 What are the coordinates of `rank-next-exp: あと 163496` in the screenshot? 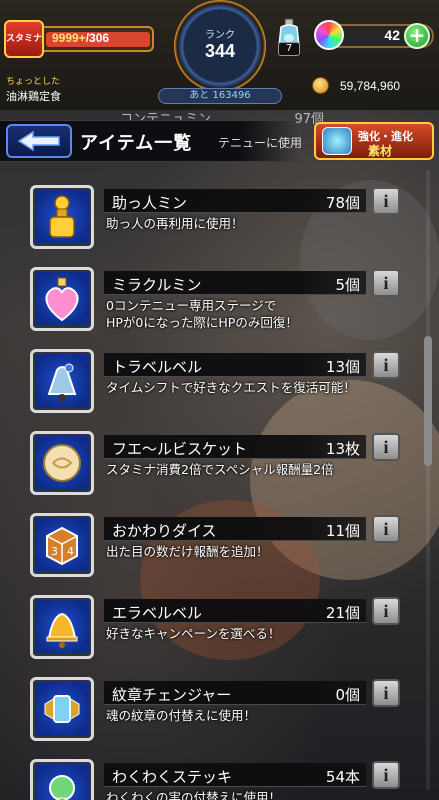 It's located at (220, 96).